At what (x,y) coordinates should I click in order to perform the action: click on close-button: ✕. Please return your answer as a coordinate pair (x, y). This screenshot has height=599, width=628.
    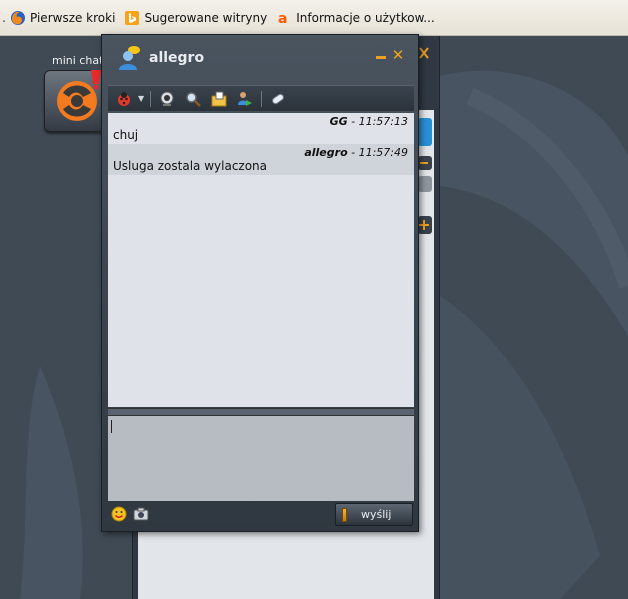
    Looking at the image, I should click on (398, 55).